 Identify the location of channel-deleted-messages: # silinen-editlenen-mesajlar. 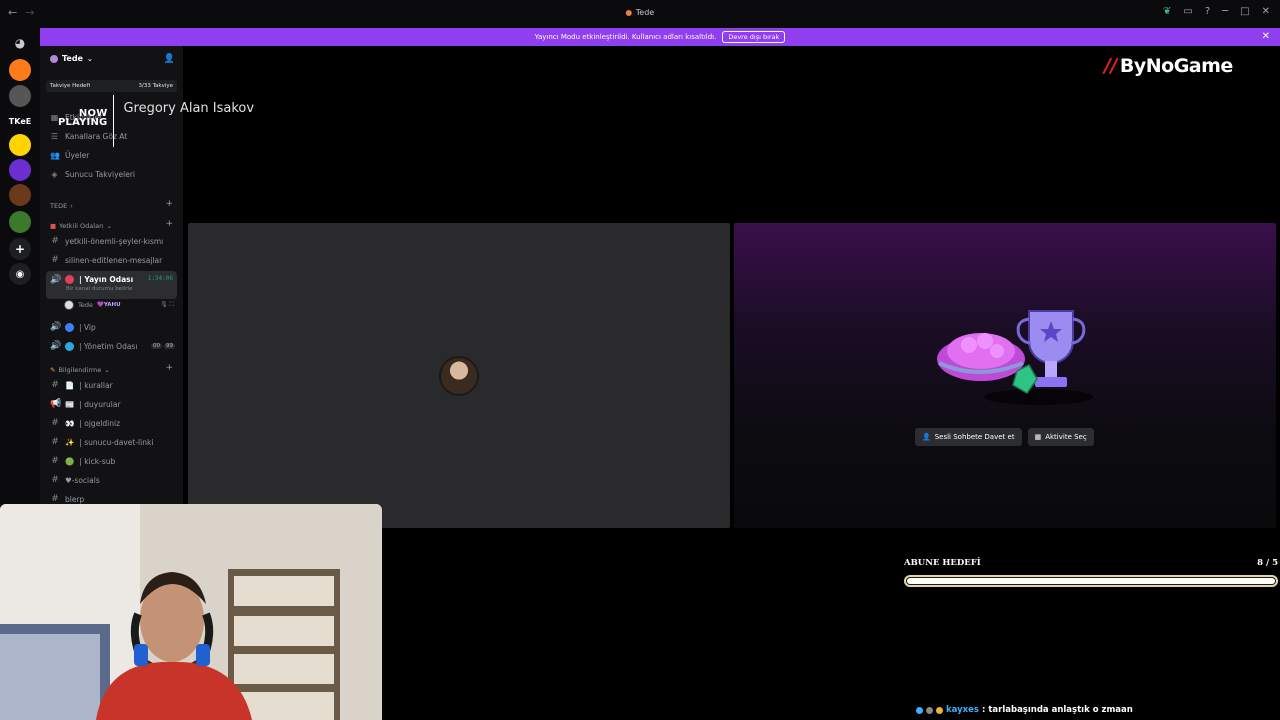
(112, 260).